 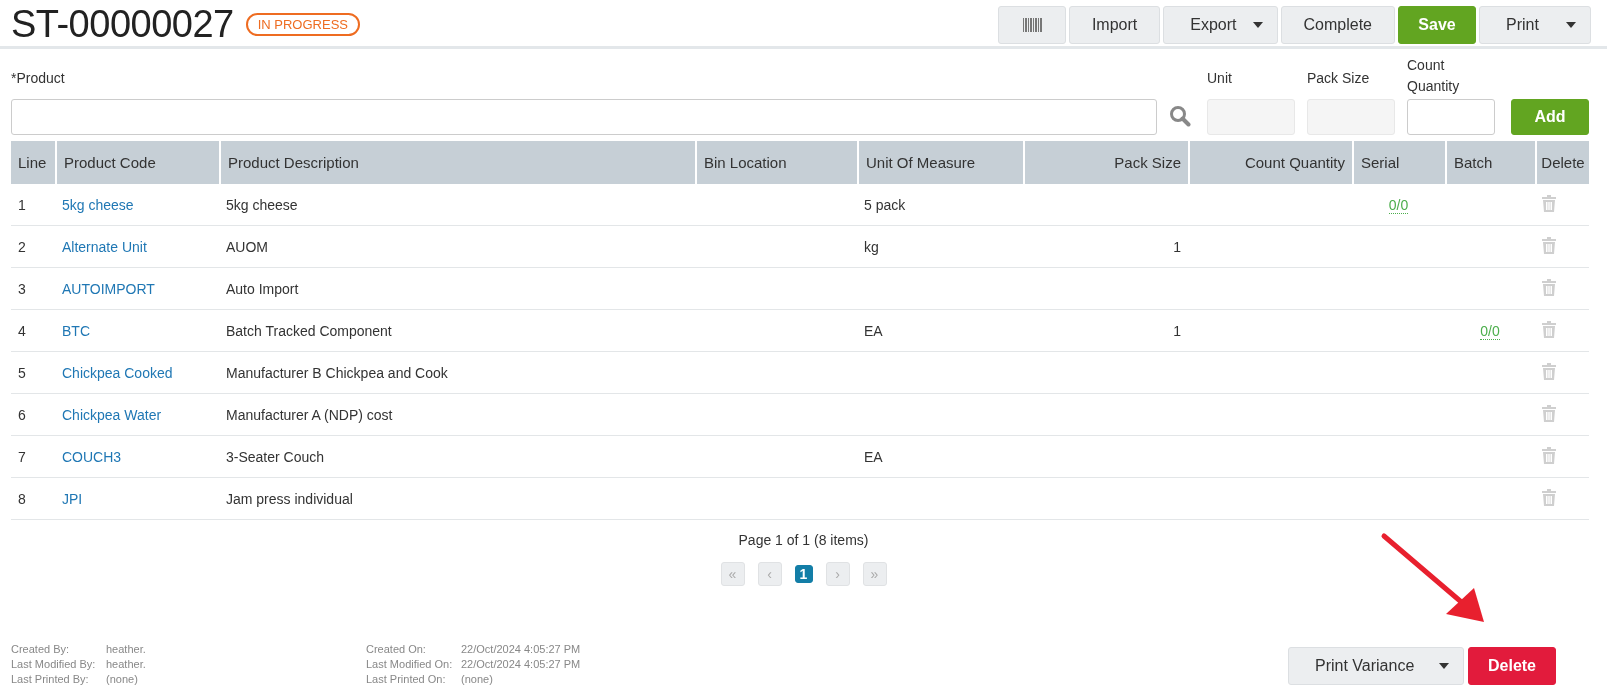 I want to click on status-badge: IN PROGRESS, so click(x=302, y=24).